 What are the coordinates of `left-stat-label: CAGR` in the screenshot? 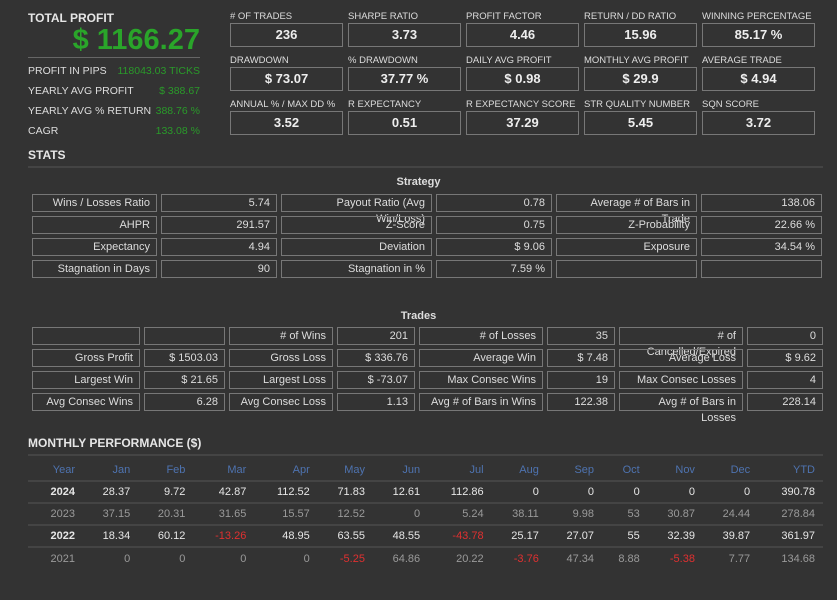 It's located at (43, 131).